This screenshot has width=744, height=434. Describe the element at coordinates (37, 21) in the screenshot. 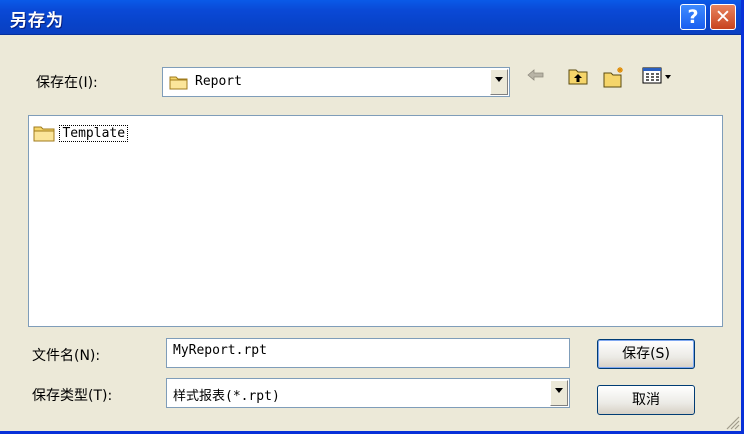

I see `dialog-title: 另存为` at that location.